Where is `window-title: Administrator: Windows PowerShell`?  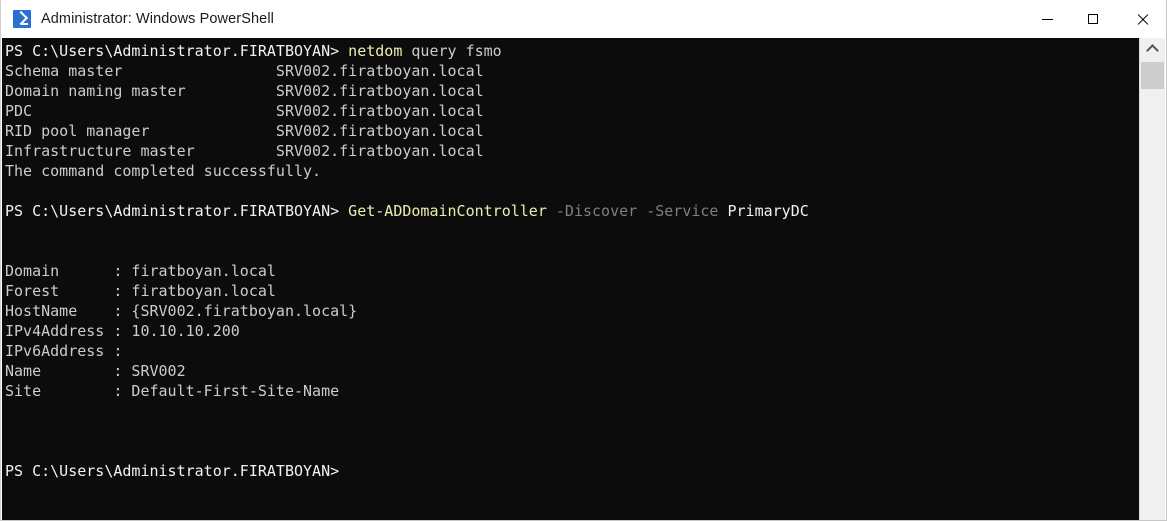 window-title: Administrator: Windows PowerShell is located at coordinates (157, 19).